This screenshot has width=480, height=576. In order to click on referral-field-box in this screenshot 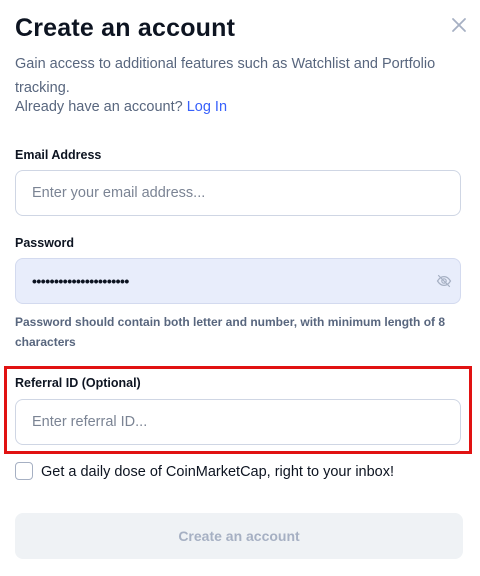, I will do `click(238, 422)`.